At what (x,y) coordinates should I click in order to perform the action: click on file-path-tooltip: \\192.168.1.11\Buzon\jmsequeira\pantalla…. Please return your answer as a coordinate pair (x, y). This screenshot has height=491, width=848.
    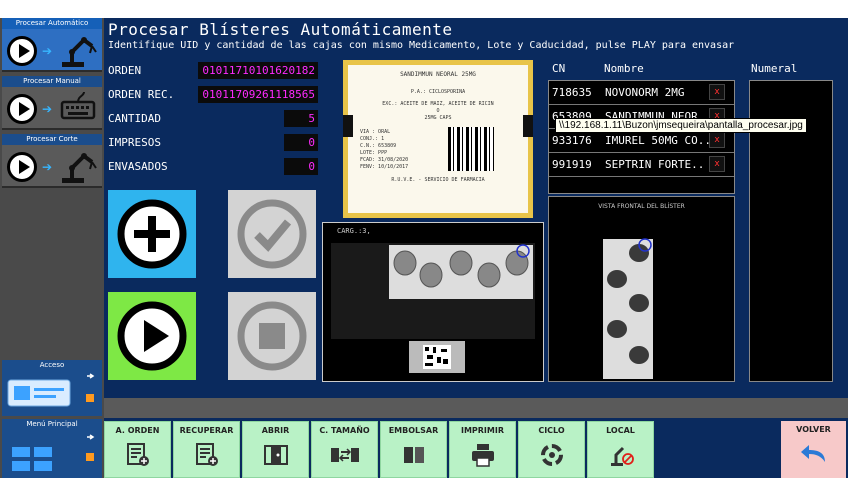
    Looking at the image, I should click on (681, 125).